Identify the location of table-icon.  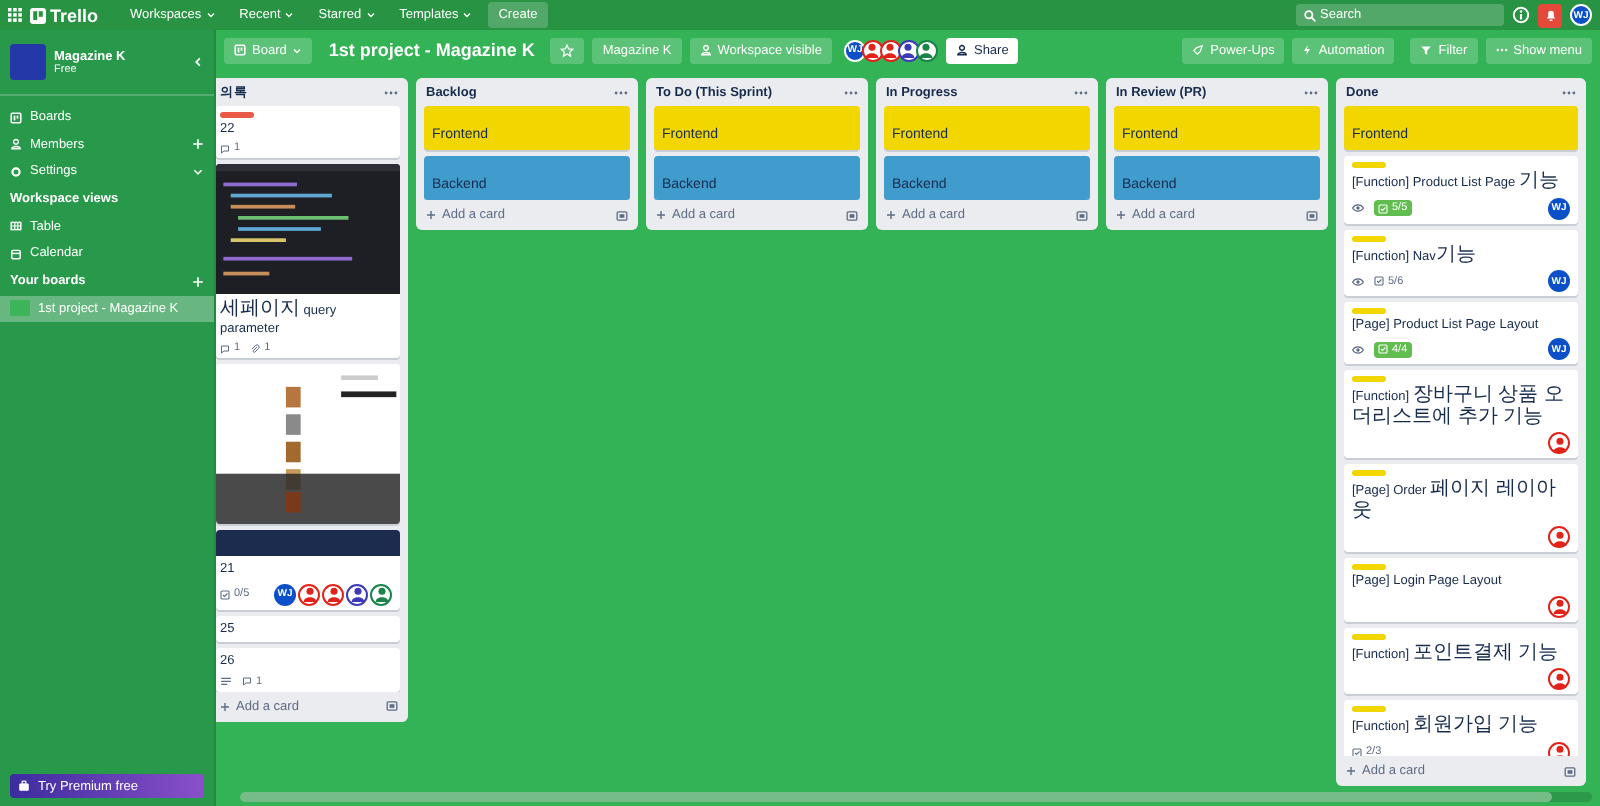
(16, 226).